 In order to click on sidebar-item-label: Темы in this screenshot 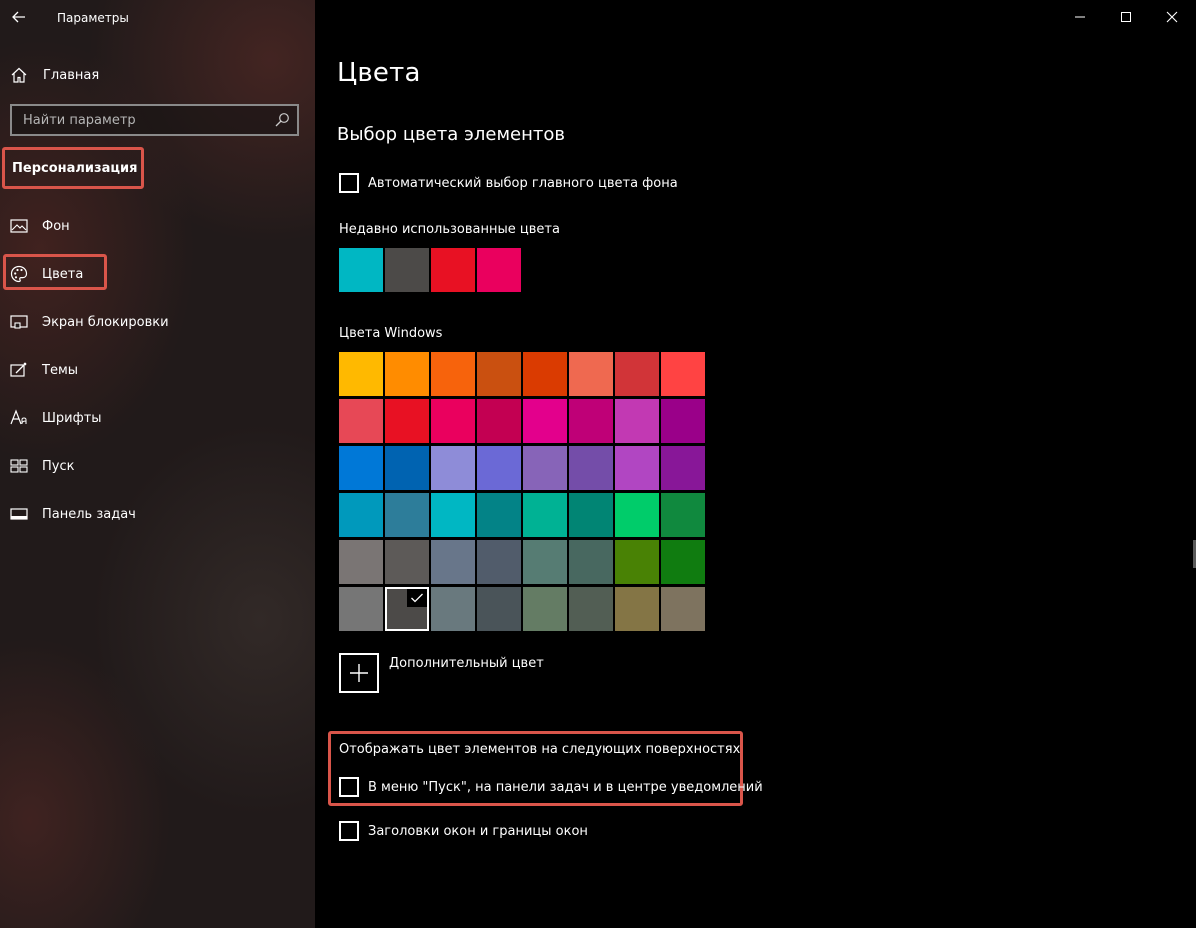, I will do `click(60, 370)`.